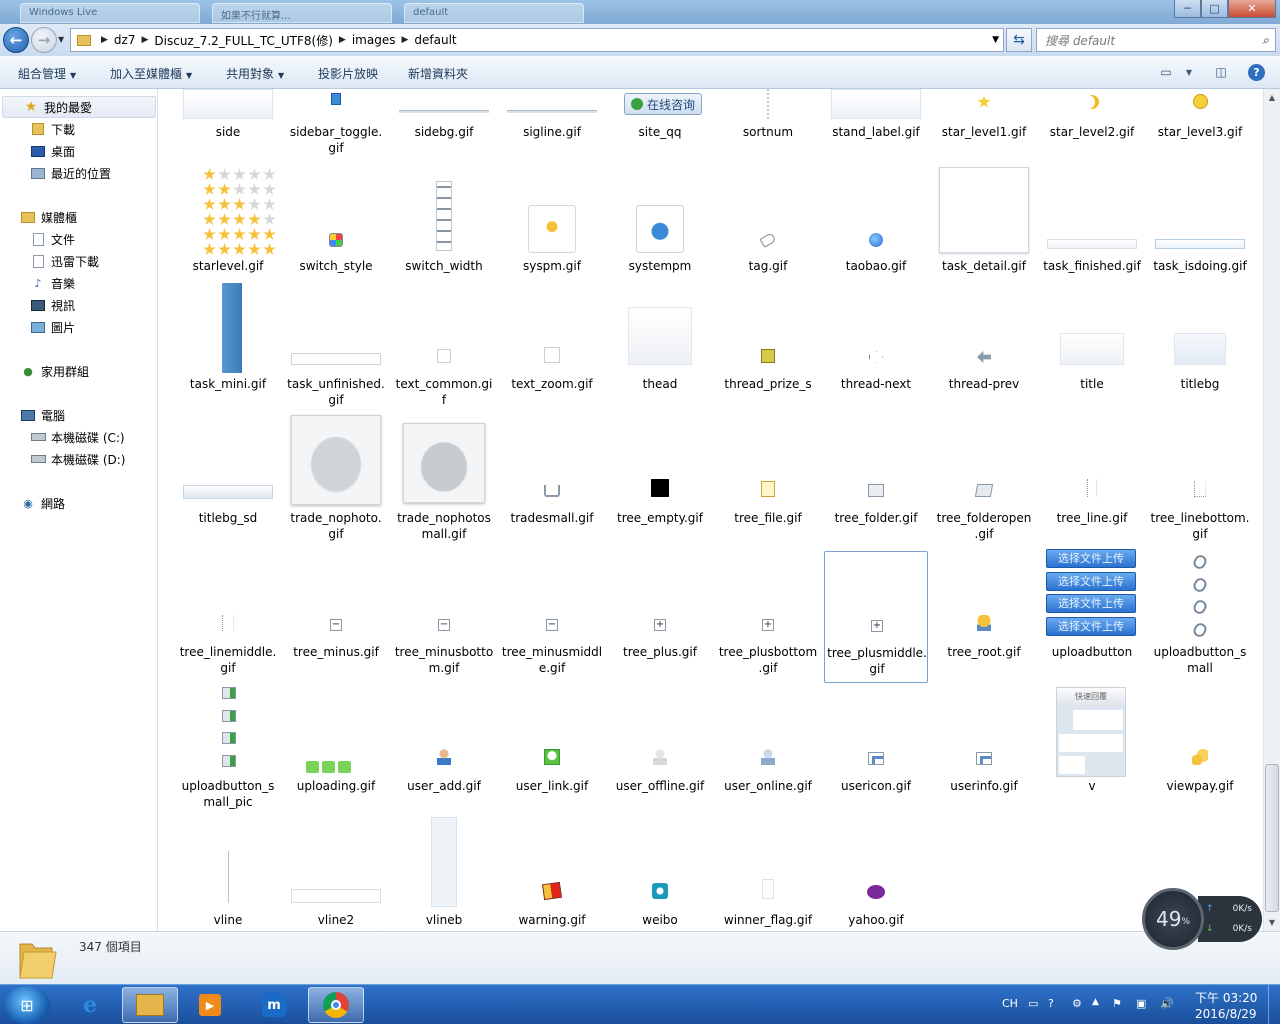 Image resolution: width=1280 pixels, height=1024 pixels. I want to click on nav-music: ♪ 音樂, so click(52, 283).